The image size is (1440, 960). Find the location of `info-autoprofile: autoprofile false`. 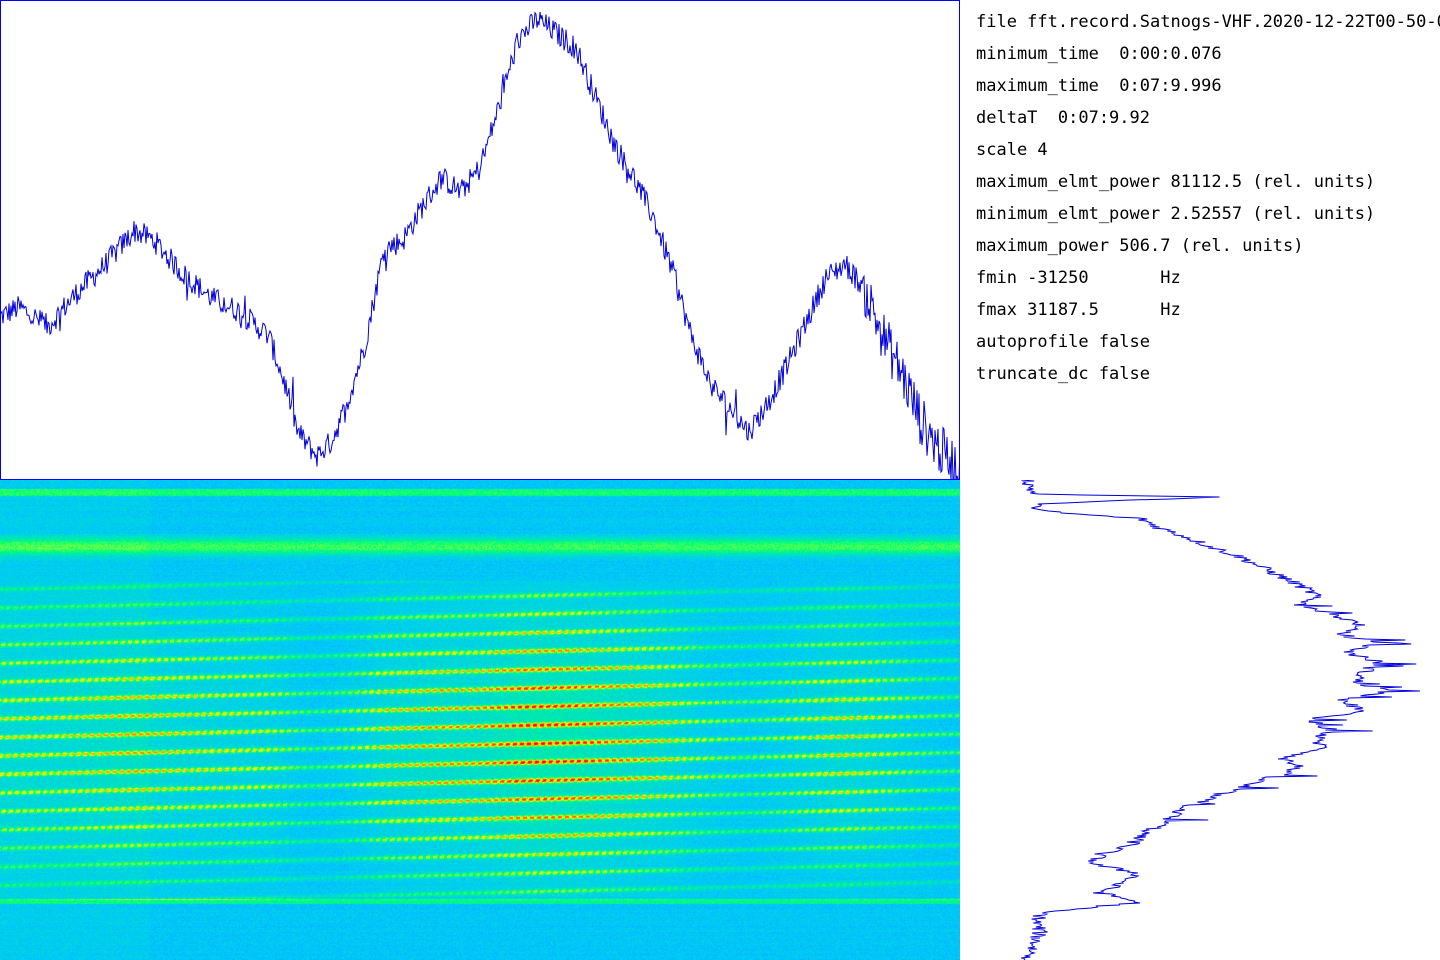

info-autoprofile: autoprofile false is located at coordinates (1063, 342).